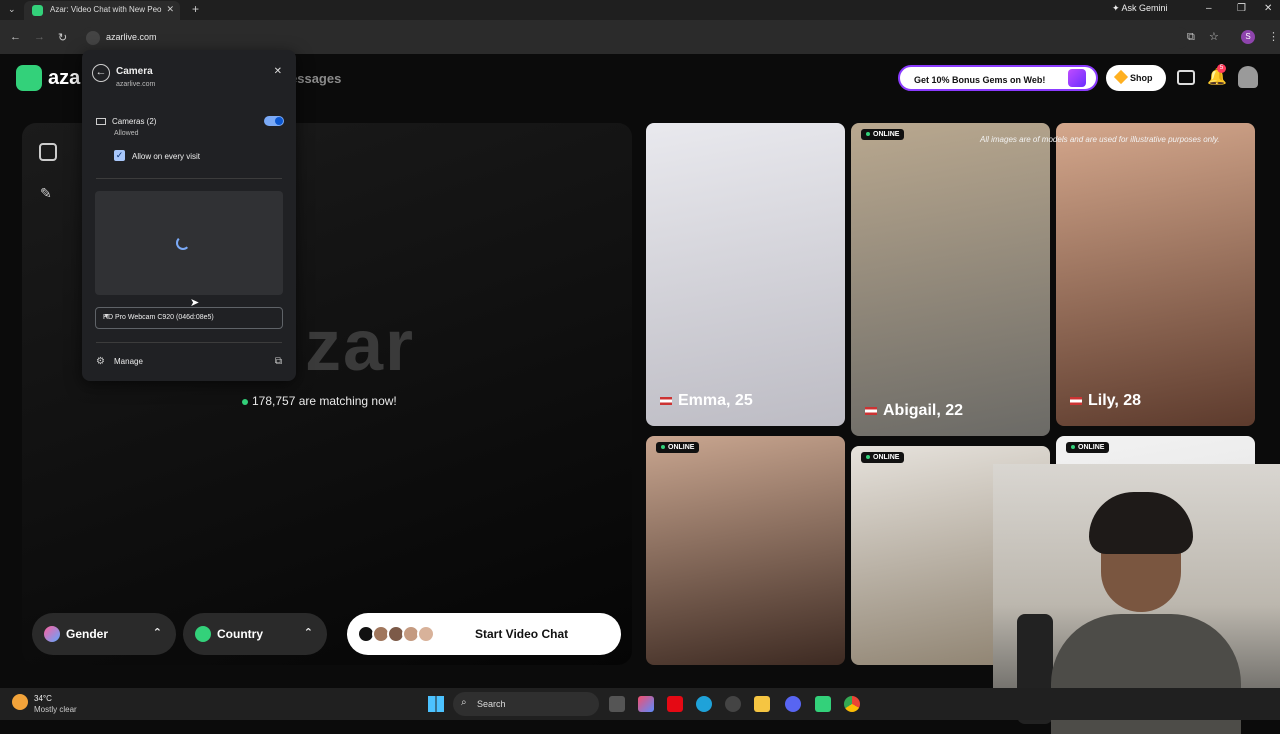 The height and width of the screenshot is (734, 1280). What do you see at coordinates (119, 155) in the screenshot?
I see `allow-every-visit-checkbox: ✓` at bounding box center [119, 155].